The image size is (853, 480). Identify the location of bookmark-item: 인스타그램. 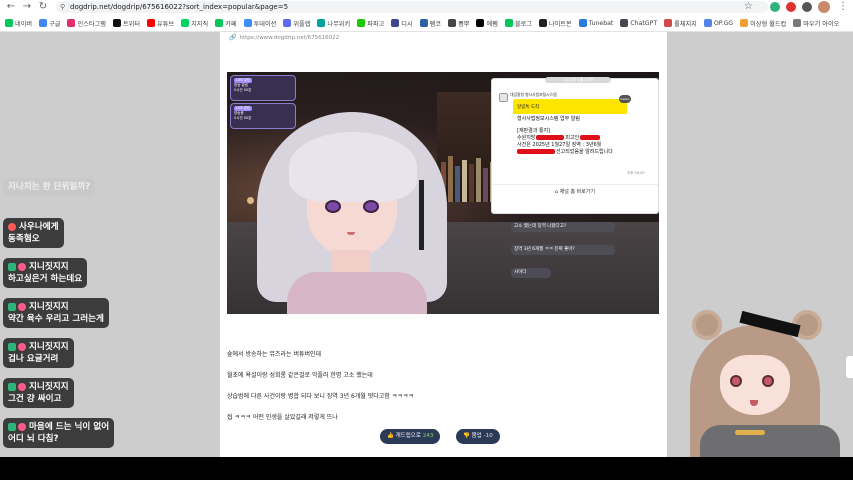
(86, 23).